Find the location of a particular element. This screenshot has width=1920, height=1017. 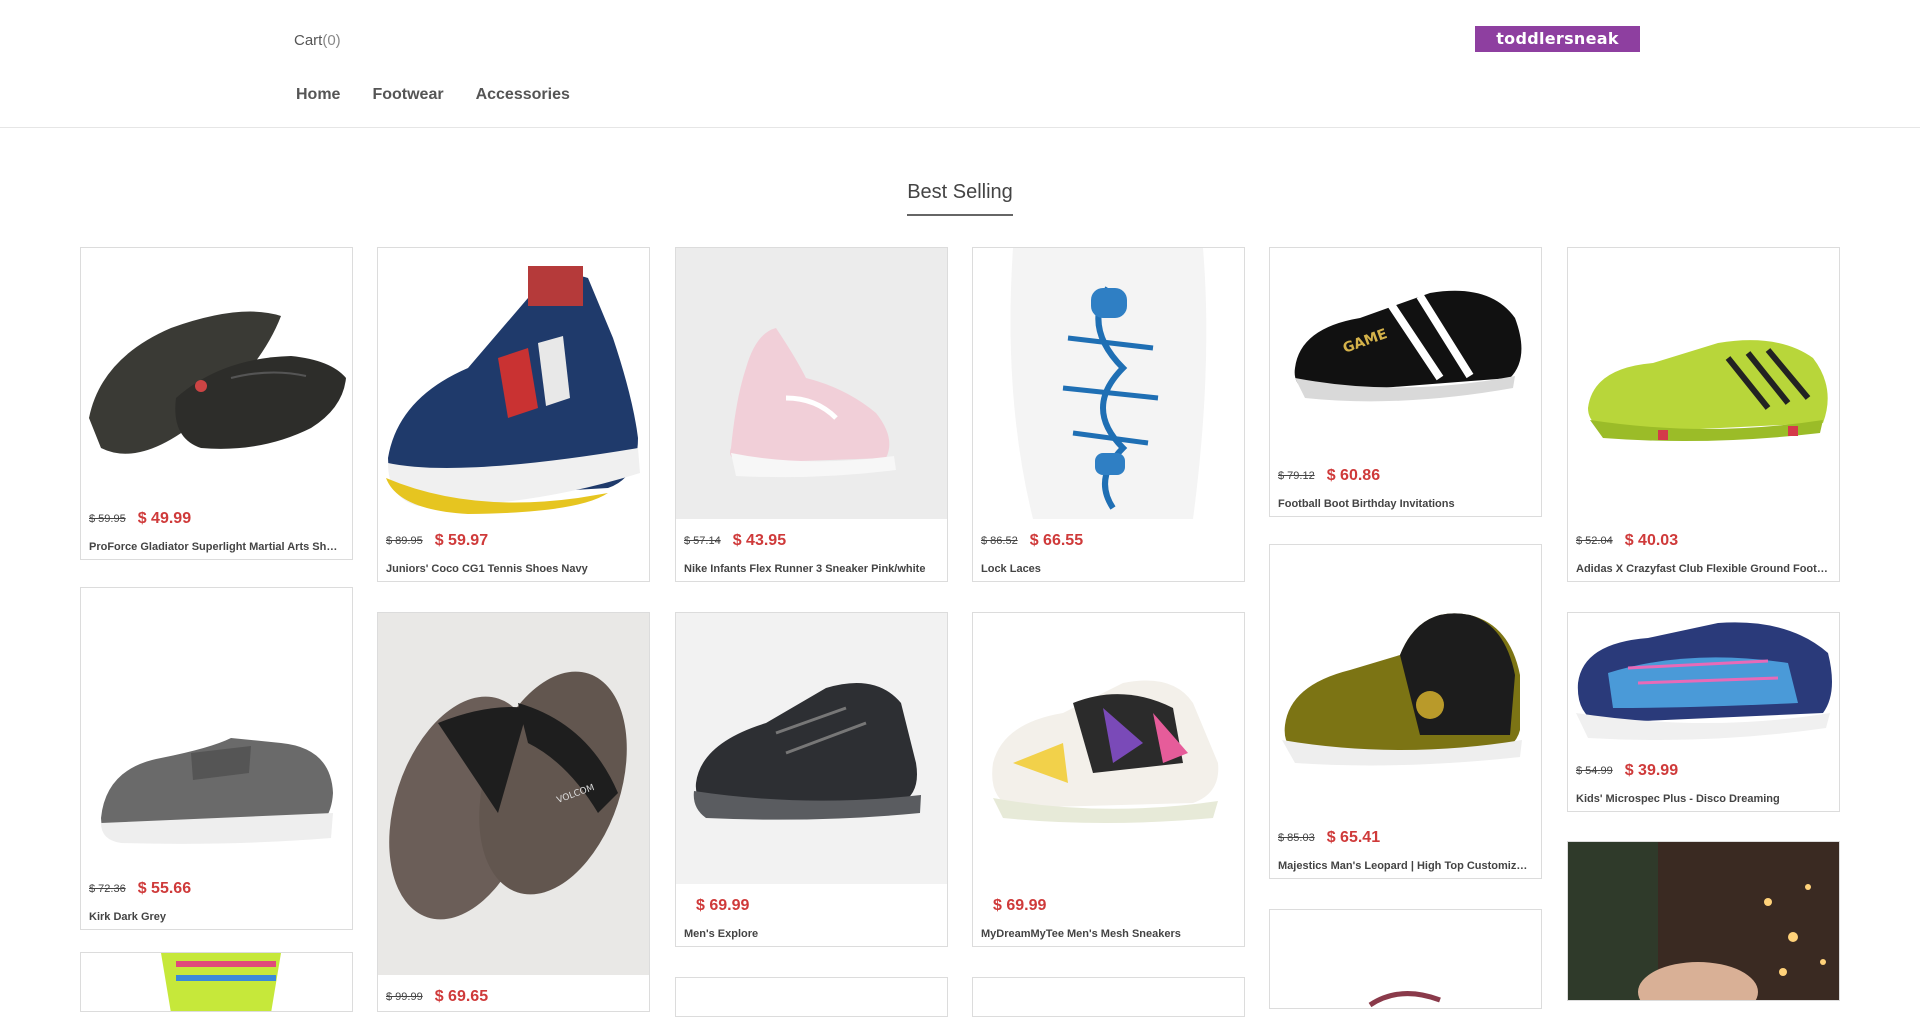

old-price: $ 79.12 is located at coordinates (1296, 476).